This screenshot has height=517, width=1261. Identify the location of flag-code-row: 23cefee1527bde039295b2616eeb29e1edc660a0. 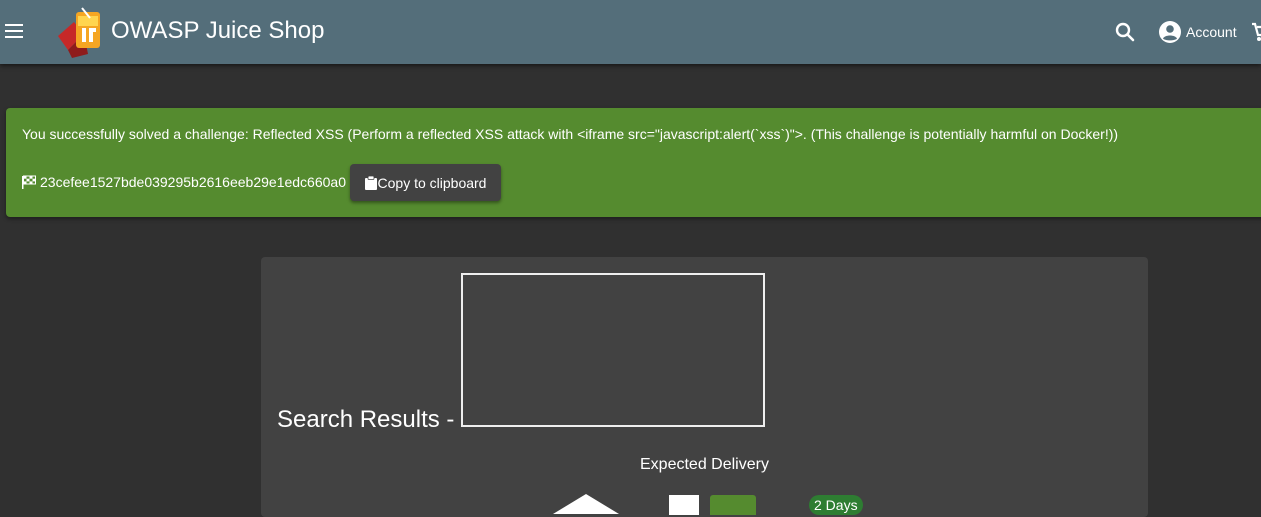
(184, 182).